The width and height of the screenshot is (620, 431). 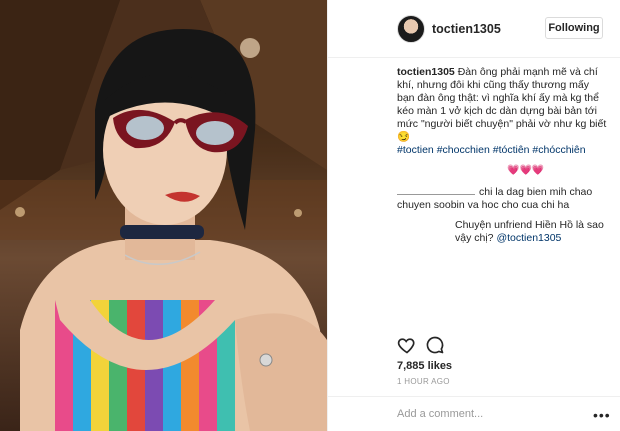 I want to click on add-comment-input, so click(x=492, y=414).